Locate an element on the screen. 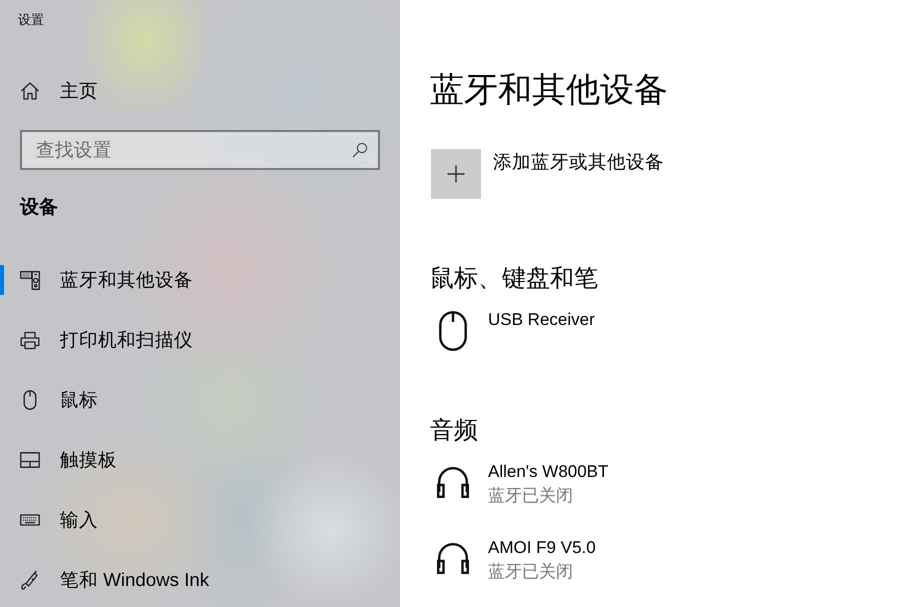  keyboard-speaker-icon is located at coordinates (30, 280).